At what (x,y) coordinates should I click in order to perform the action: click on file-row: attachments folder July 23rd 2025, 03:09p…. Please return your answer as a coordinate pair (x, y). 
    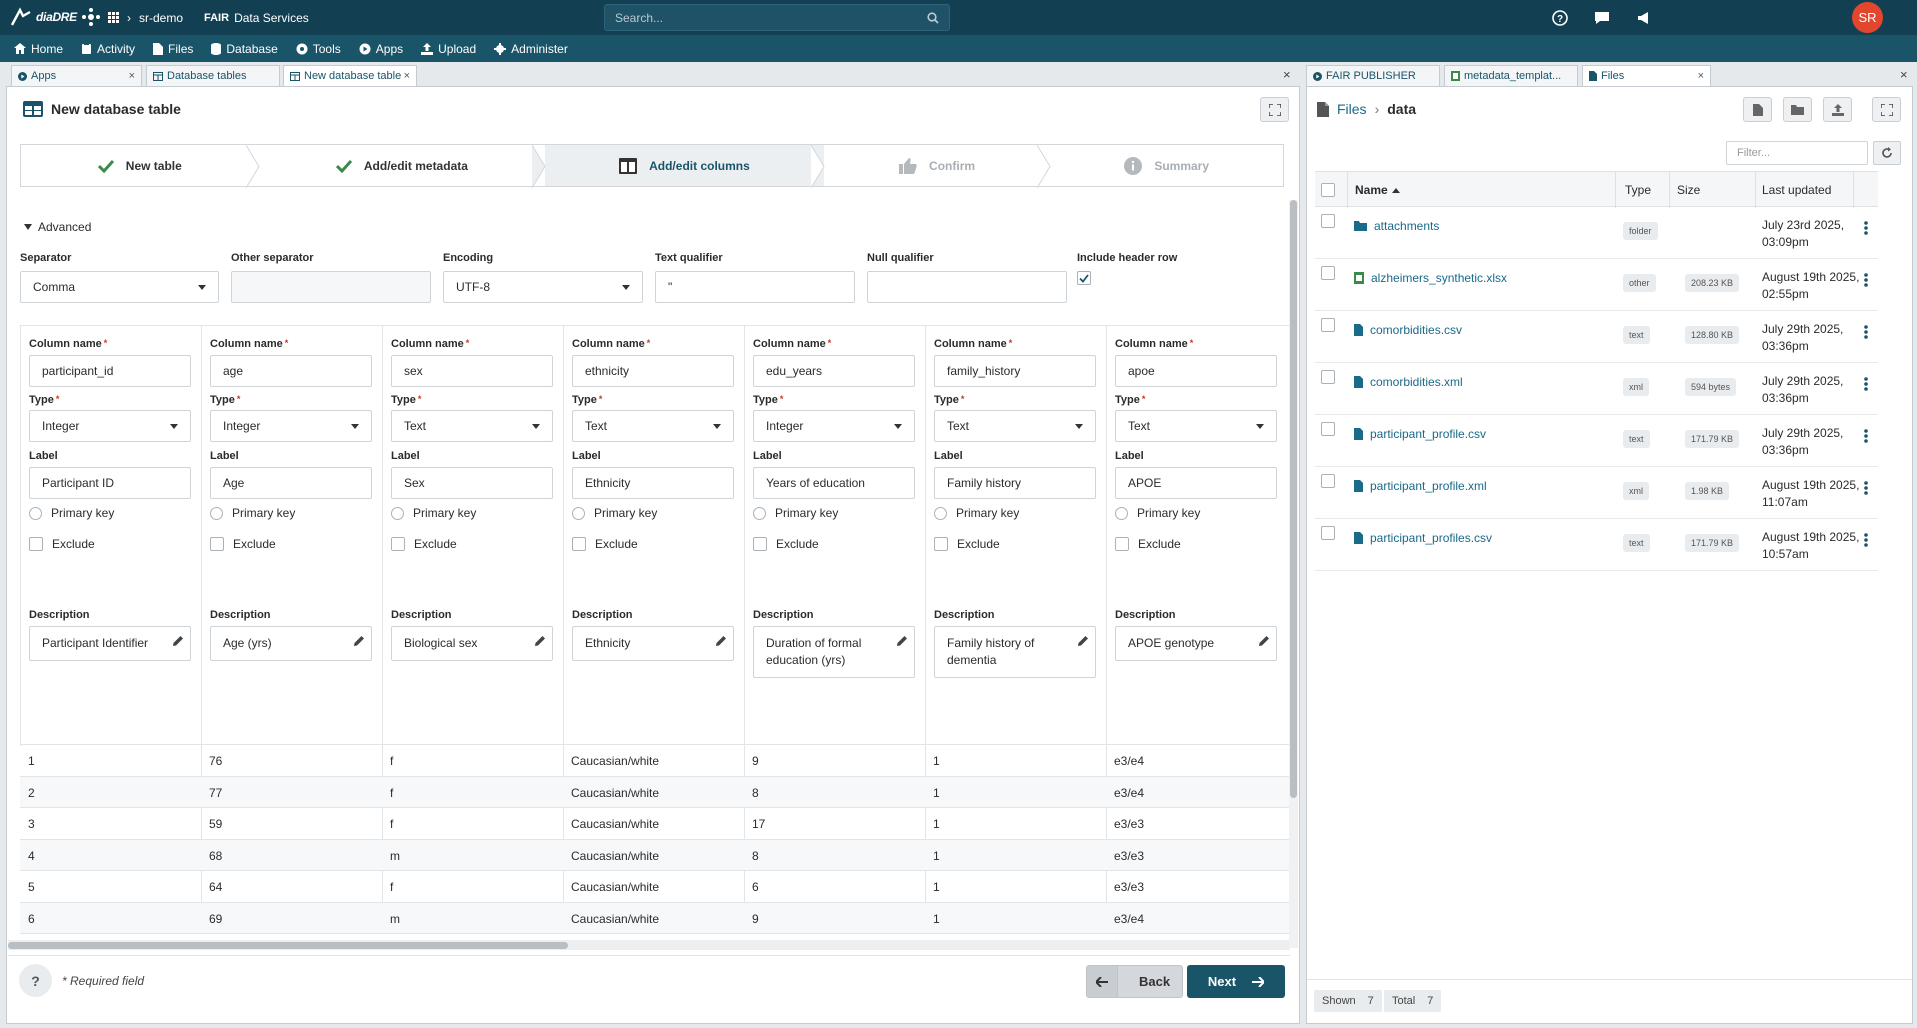
    Looking at the image, I should click on (1596, 233).